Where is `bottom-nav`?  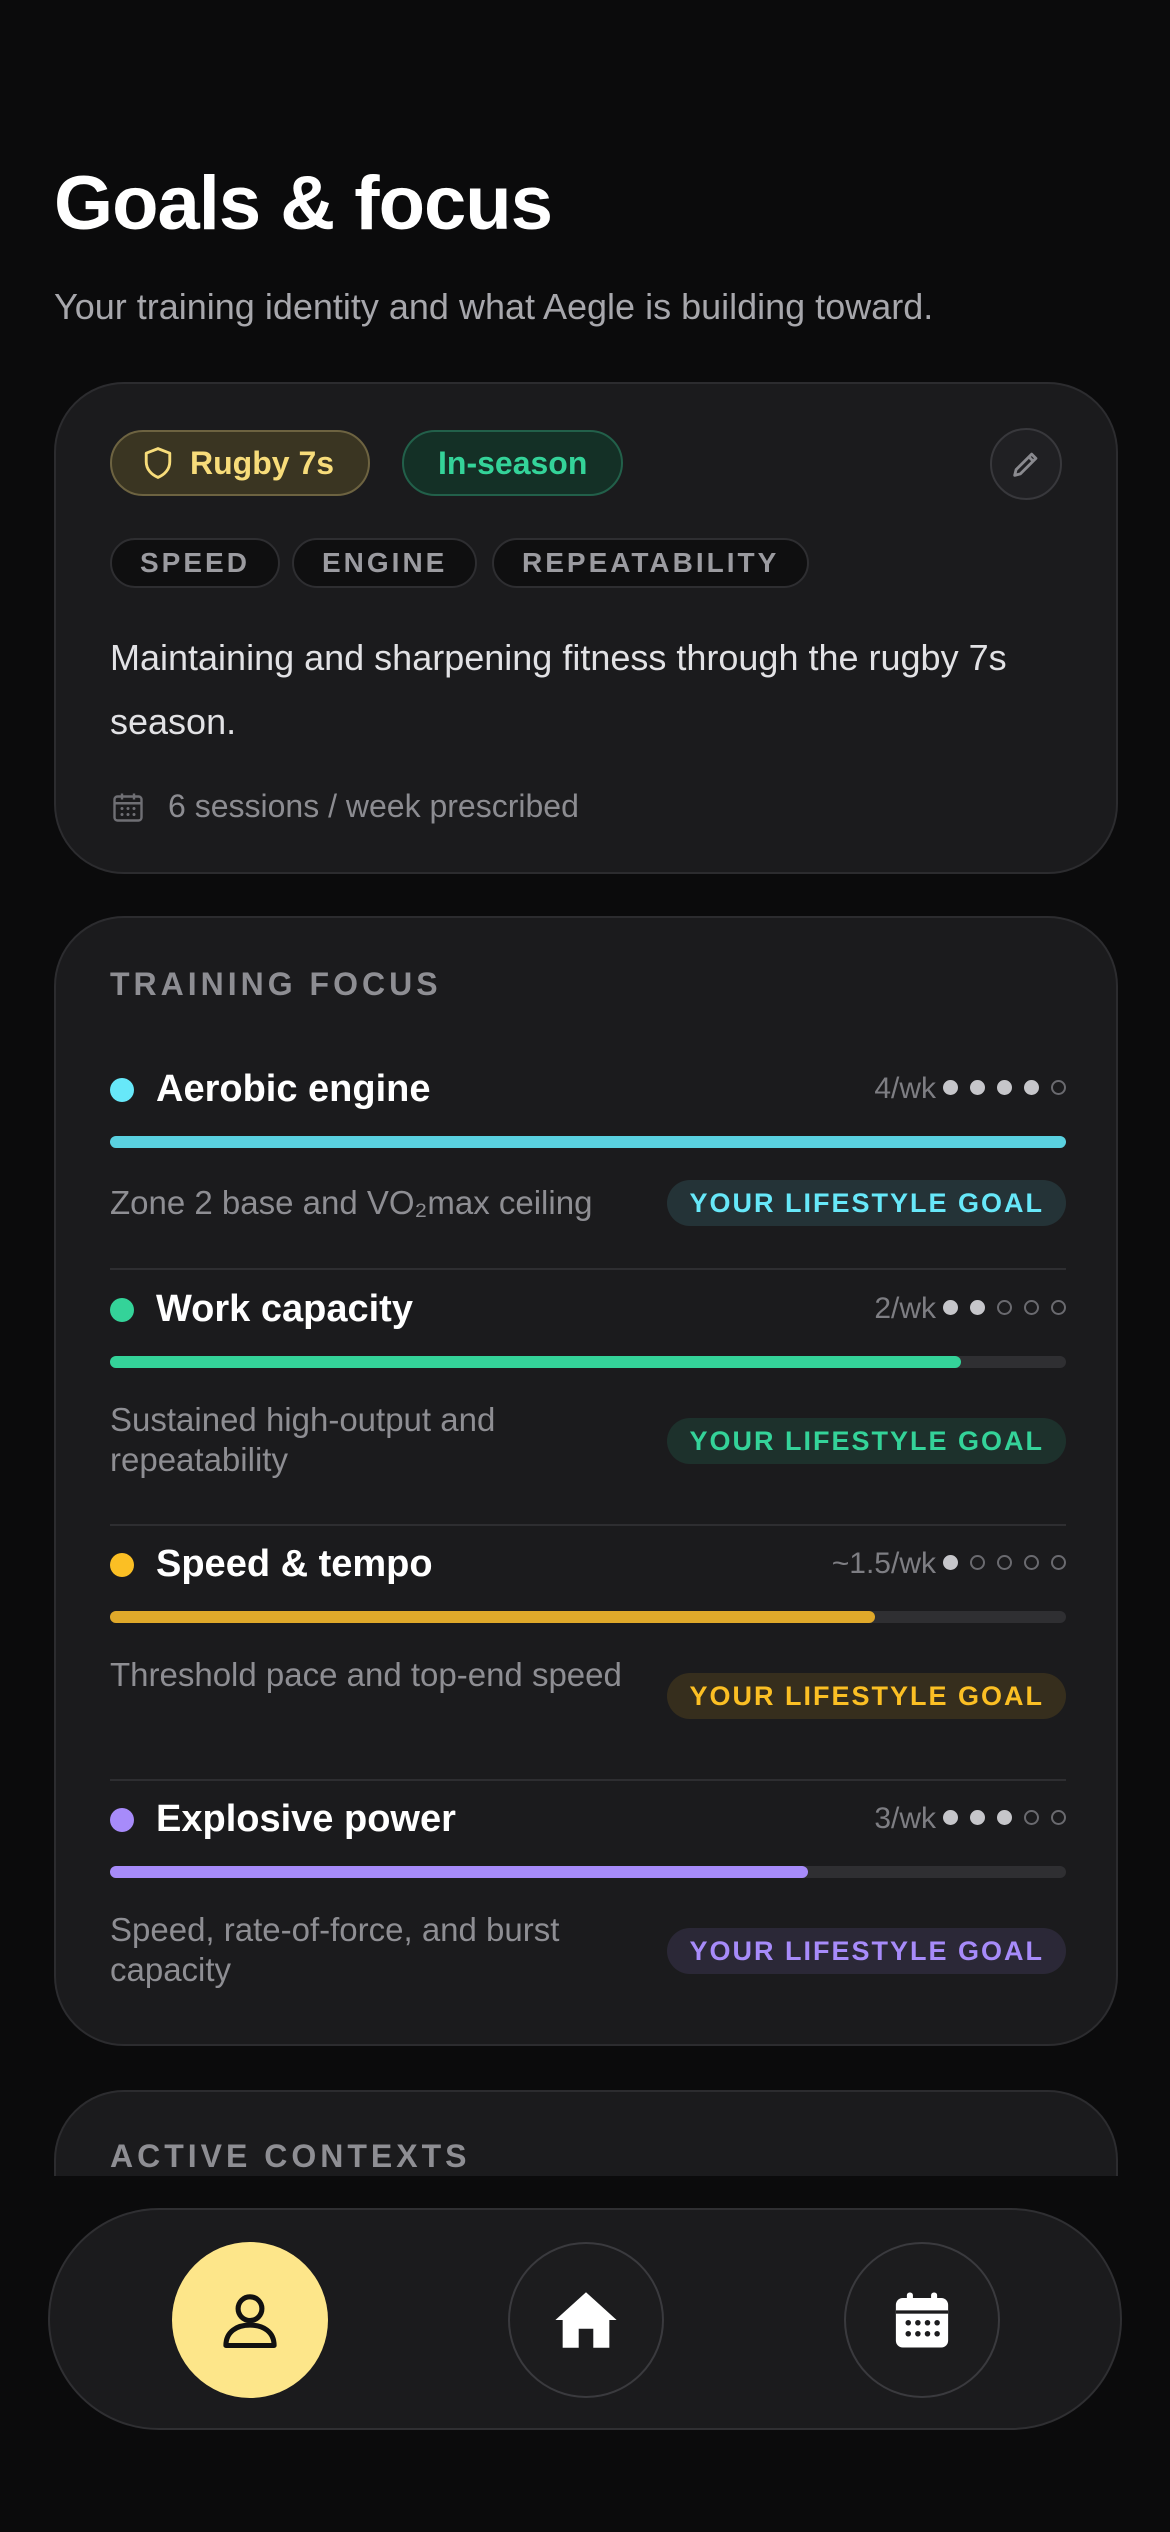 bottom-nav is located at coordinates (585, 2319).